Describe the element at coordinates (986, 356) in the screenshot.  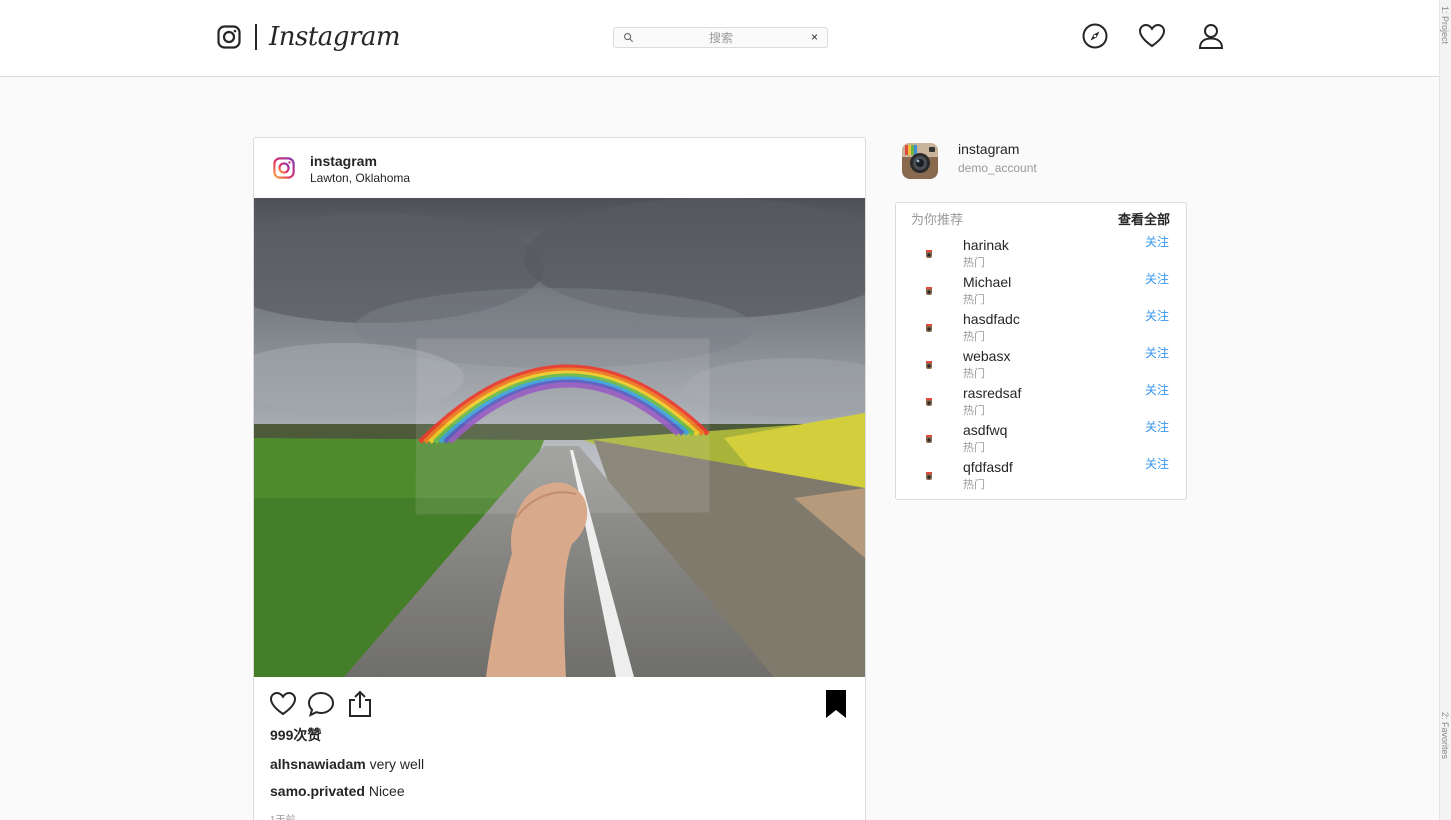
I see `suggestion-username: webasx` at that location.